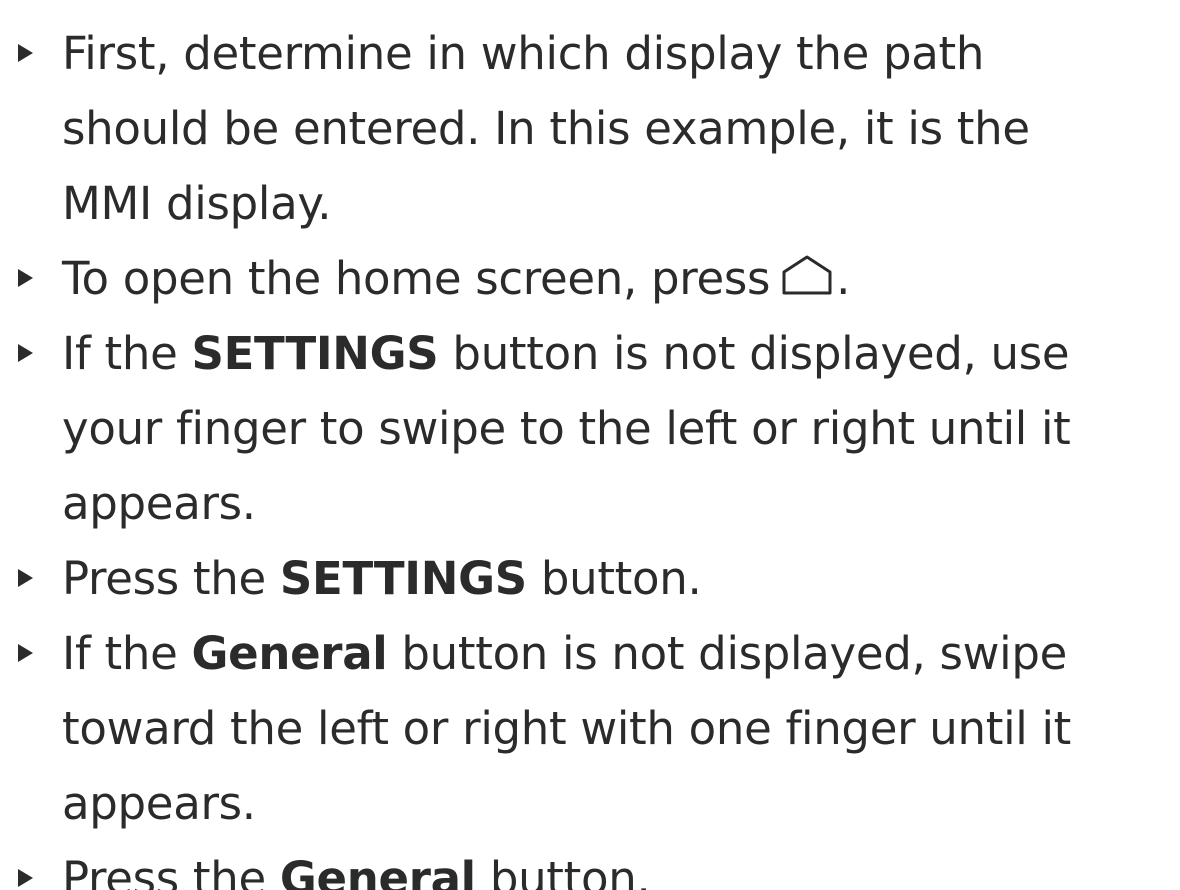 This screenshot has height=890, width=1180. I want to click on step-open-home-screen: To open the home screen, press., so click(590, 278).